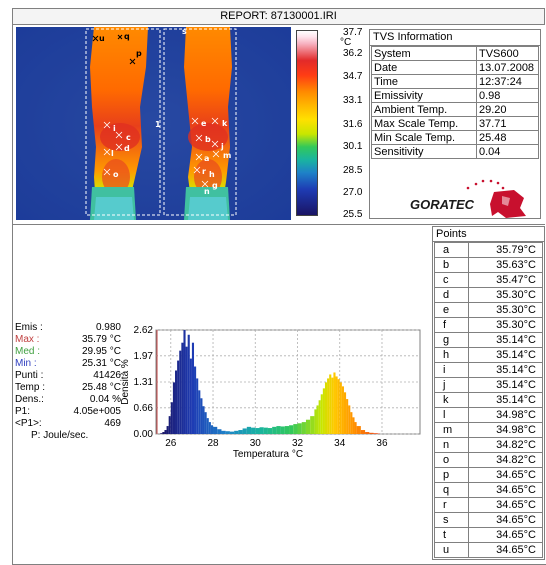 The width and height of the screenshot is (546, 565). What do you see at coordinates (451, 340) in the screenshot?
I see `point-name: g` at bounding box center [451, 340].